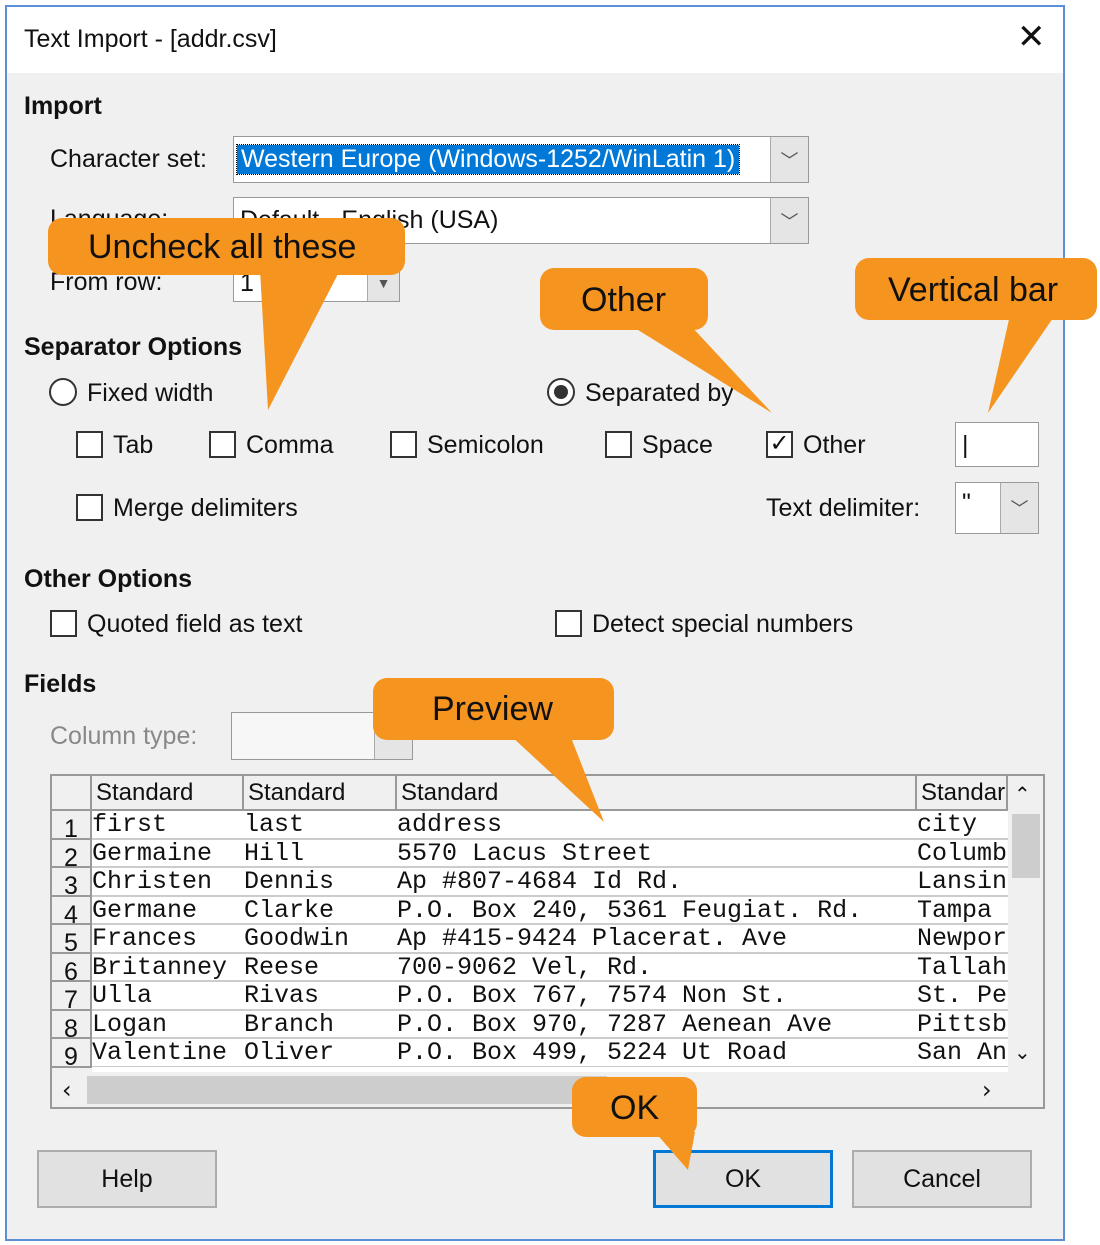 The width and height of the screenshot is (1100, 1245). What do you see at coordinates (973, 290) in the screenshot?
I see `callout-vertical-bar: Vertical bar` at bounding box center [973, 290].